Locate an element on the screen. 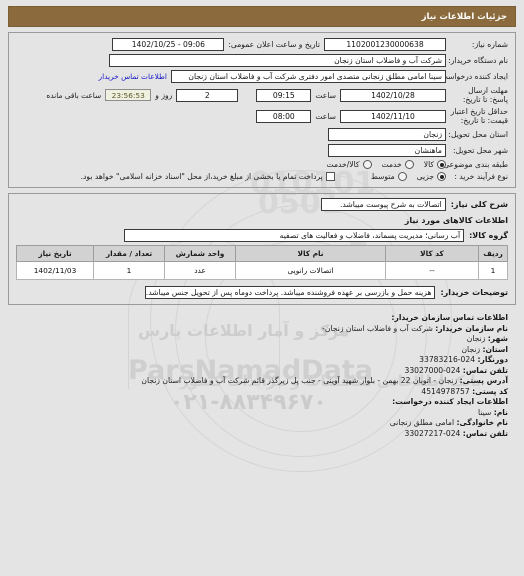  category-option-service: خدمت is located at coordinates (398, 164).